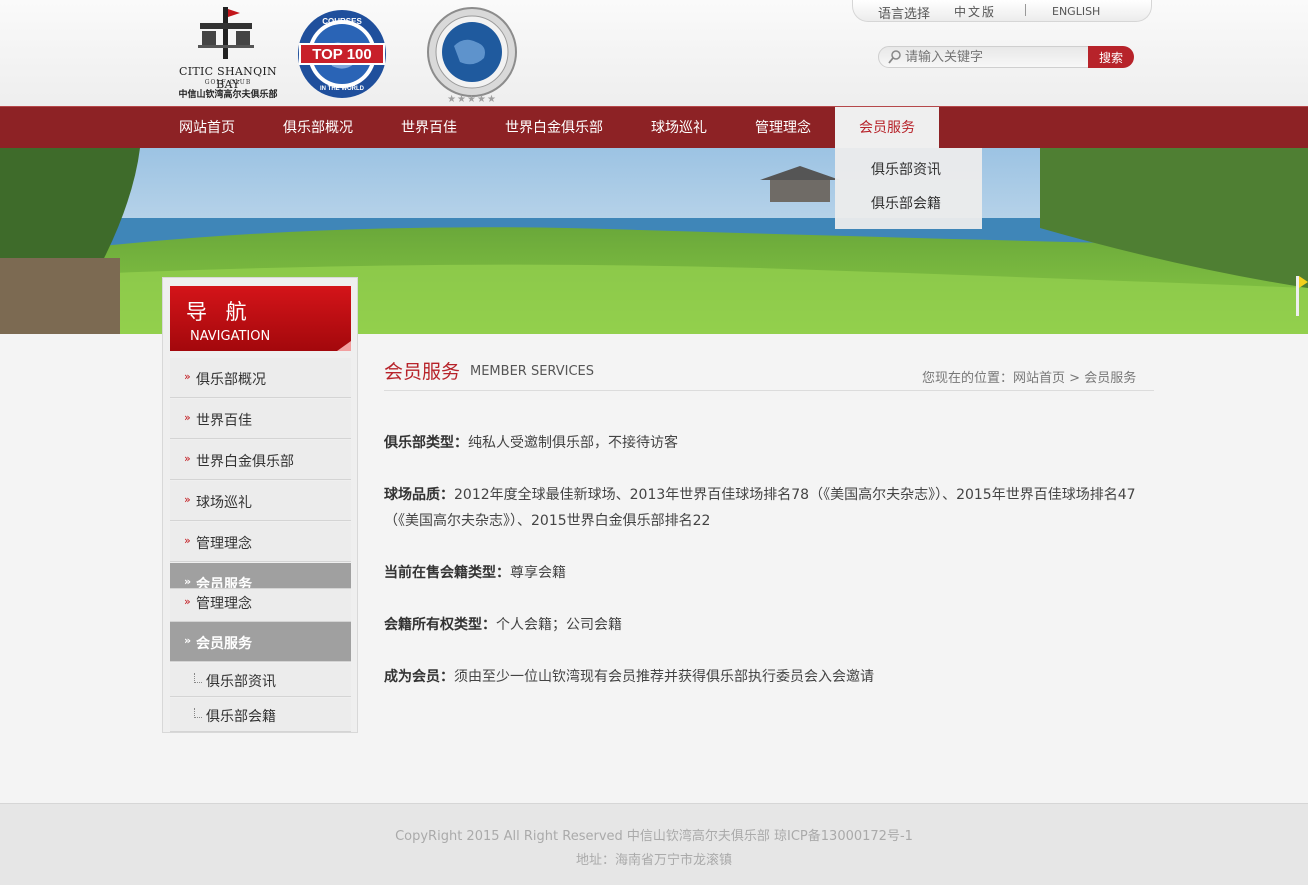 Image resolution: width=1308 pixels, height=885 pixels. Describe the element at coordinates (241, 717) in the screenshot. I see `sidebar-subitem-label: 俱乐部会籍` at that location.